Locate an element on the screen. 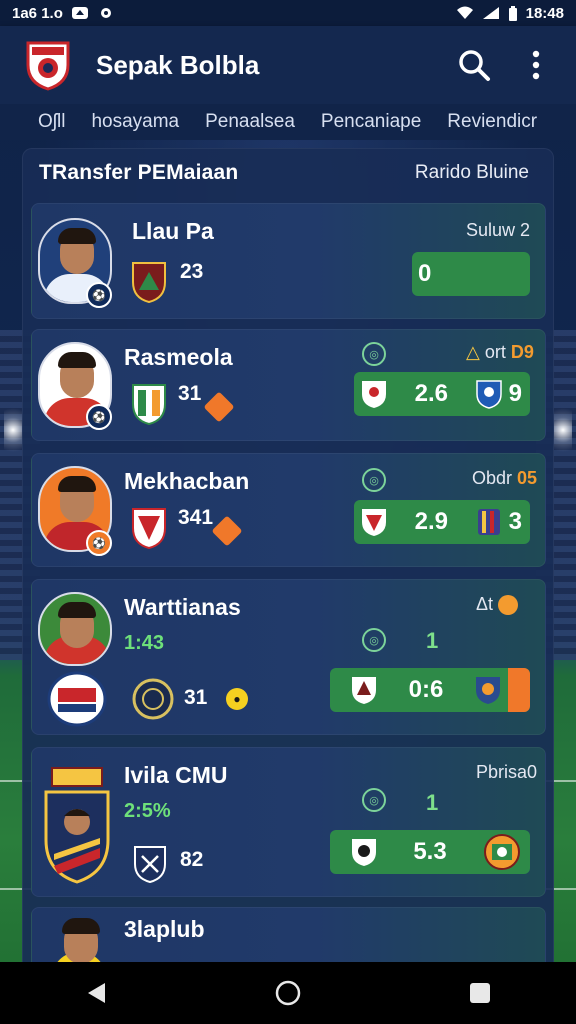 The height and width of the screenshot is (1024, 576). wifi-icon is located at coordinates (465, 13).